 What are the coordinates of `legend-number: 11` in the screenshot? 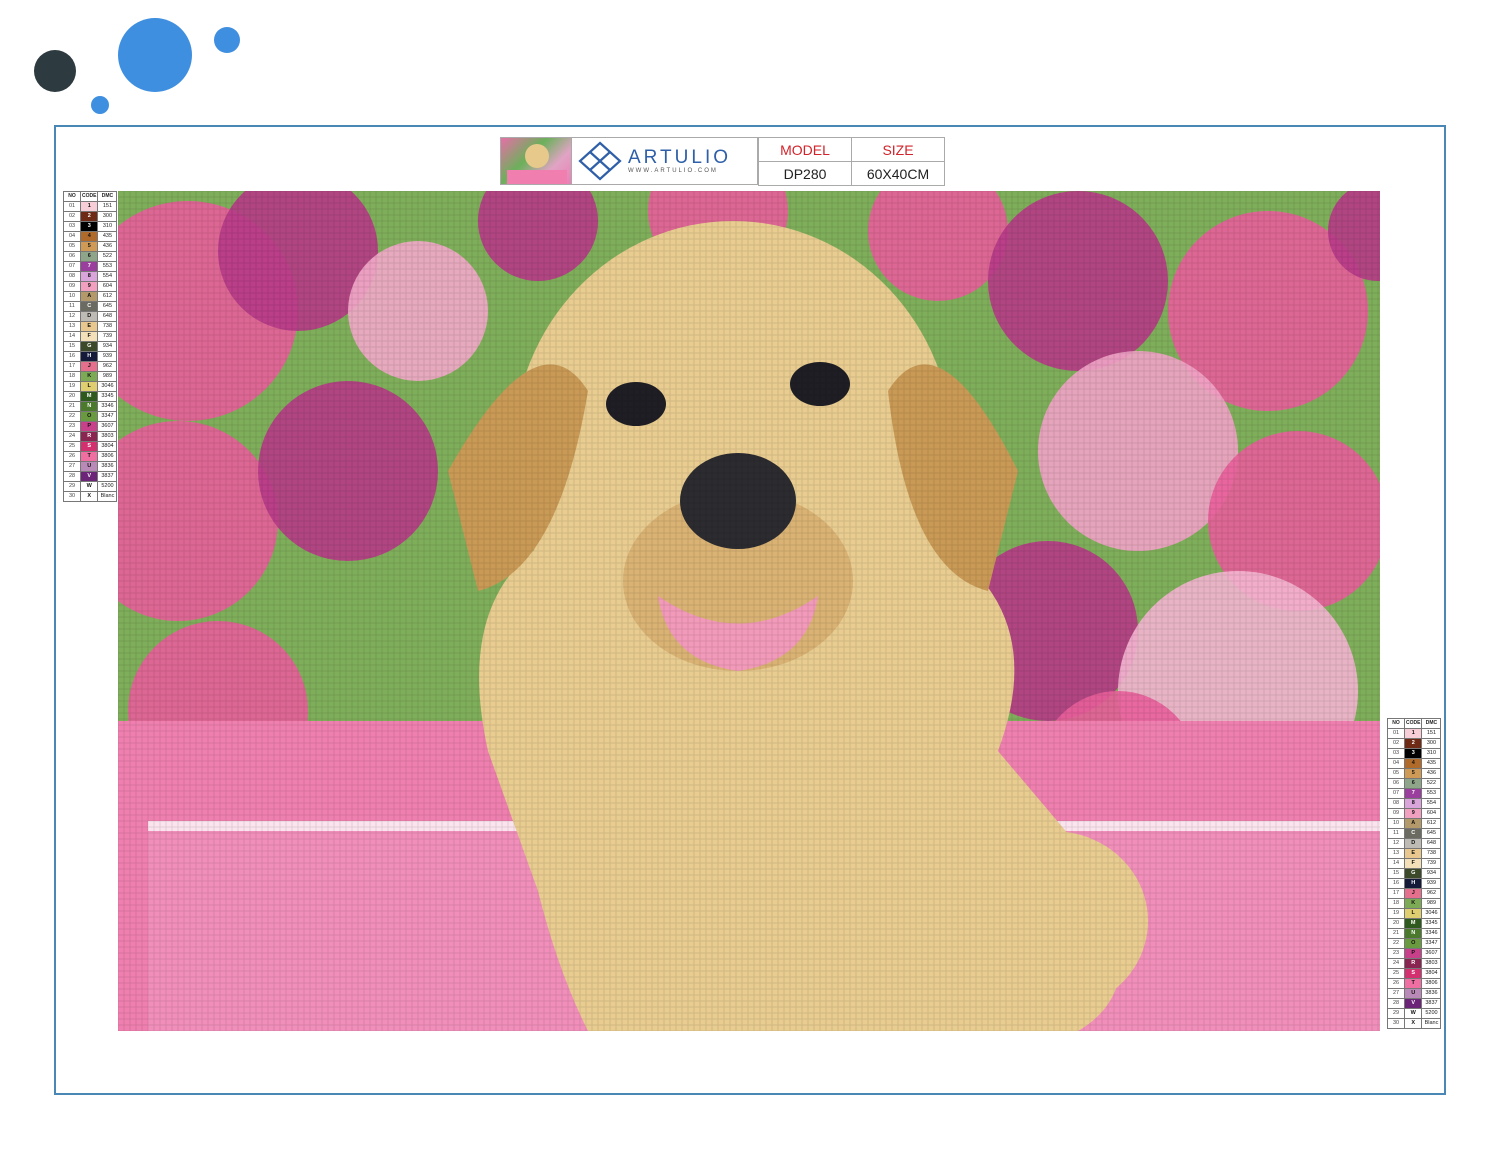 It's located at (1396, 833).